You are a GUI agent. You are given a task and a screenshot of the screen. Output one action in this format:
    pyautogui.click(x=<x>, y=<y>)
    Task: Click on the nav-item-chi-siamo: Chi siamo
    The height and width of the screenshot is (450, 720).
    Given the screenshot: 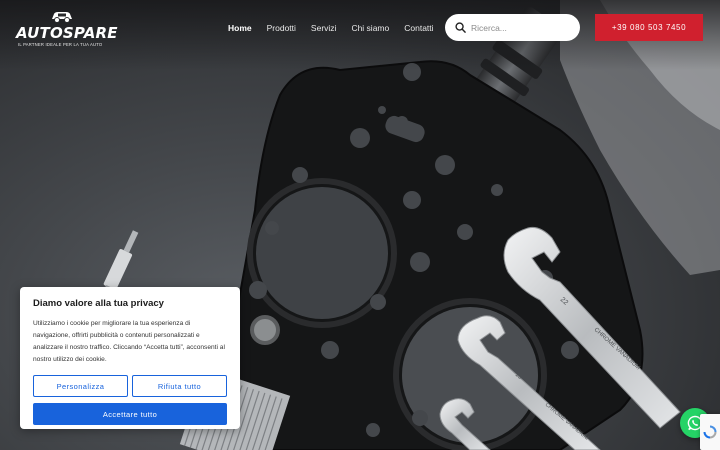 What is the action you would take?
    pyautogui.click(x=370, y=28)
    